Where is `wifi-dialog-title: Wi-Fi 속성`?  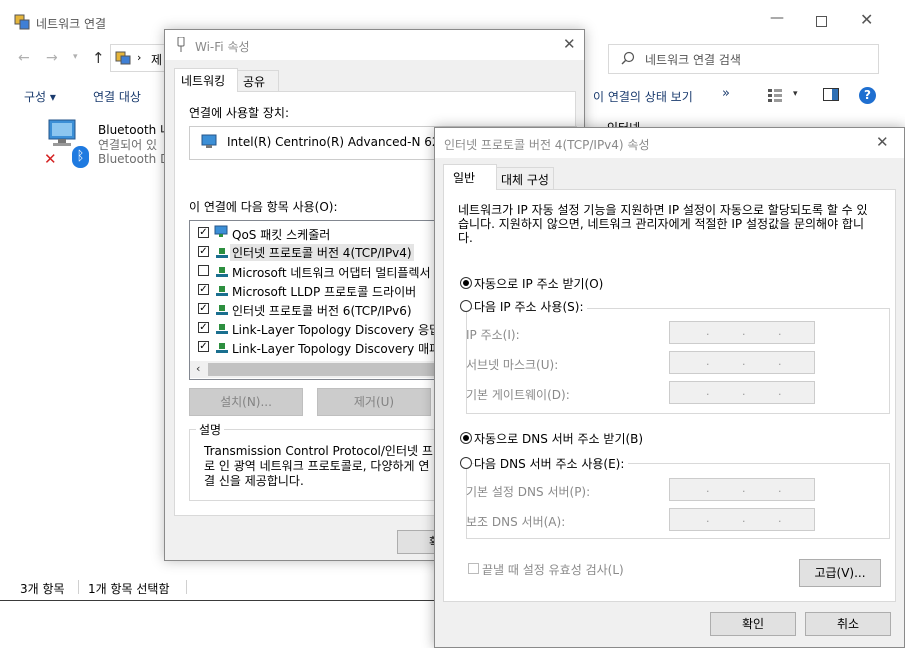
wifi-dialog-title: Wi-Fi 속성 is located at coordinates (222, 47).